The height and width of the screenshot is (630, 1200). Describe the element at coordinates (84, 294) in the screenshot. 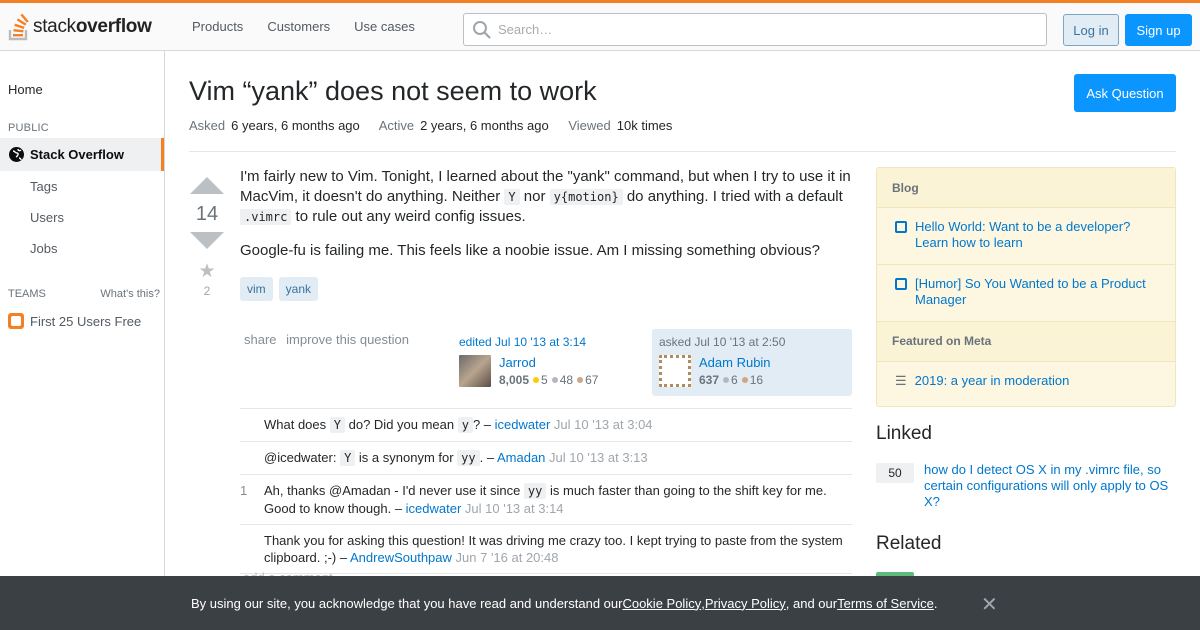

I see `sidebar-teams-header: TEAMS What's this?` at that location.